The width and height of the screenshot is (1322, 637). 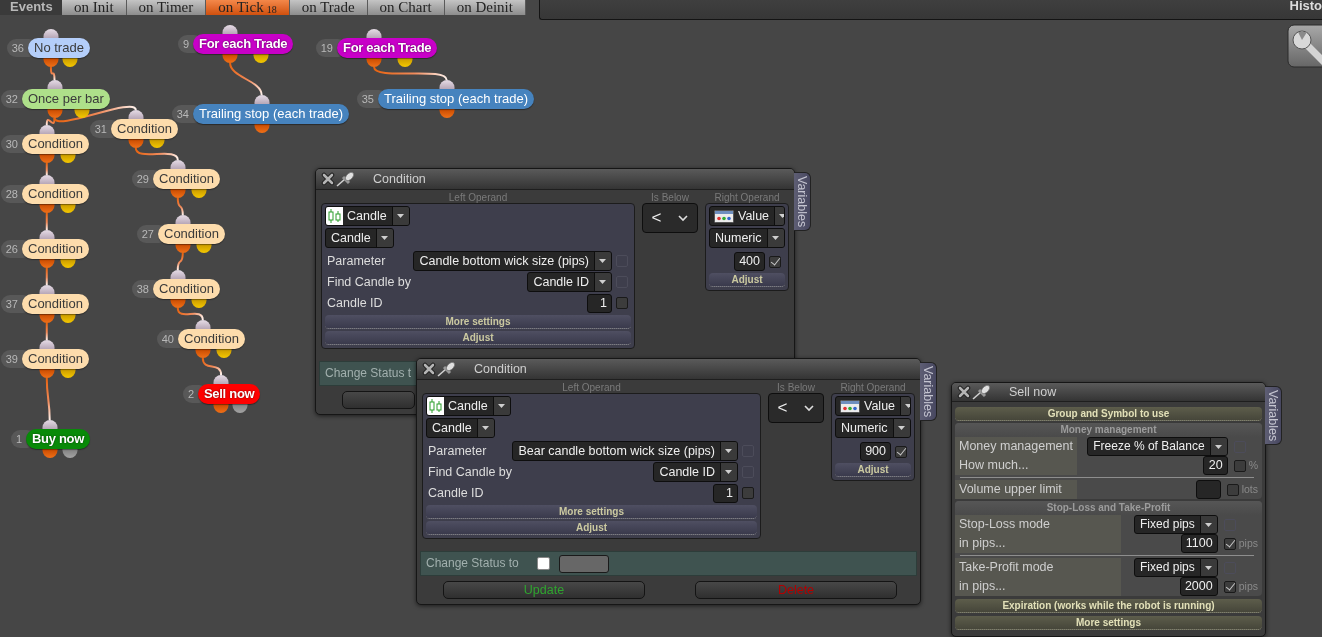 I want to click on flow-node: Sell now, so click(x=229, y=394).